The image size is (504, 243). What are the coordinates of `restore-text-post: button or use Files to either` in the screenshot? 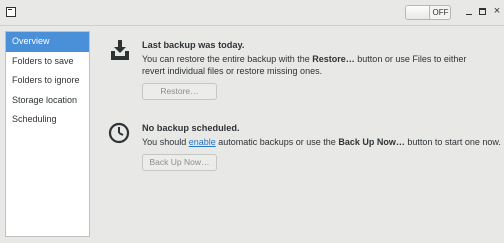 It's located at (410, 59).